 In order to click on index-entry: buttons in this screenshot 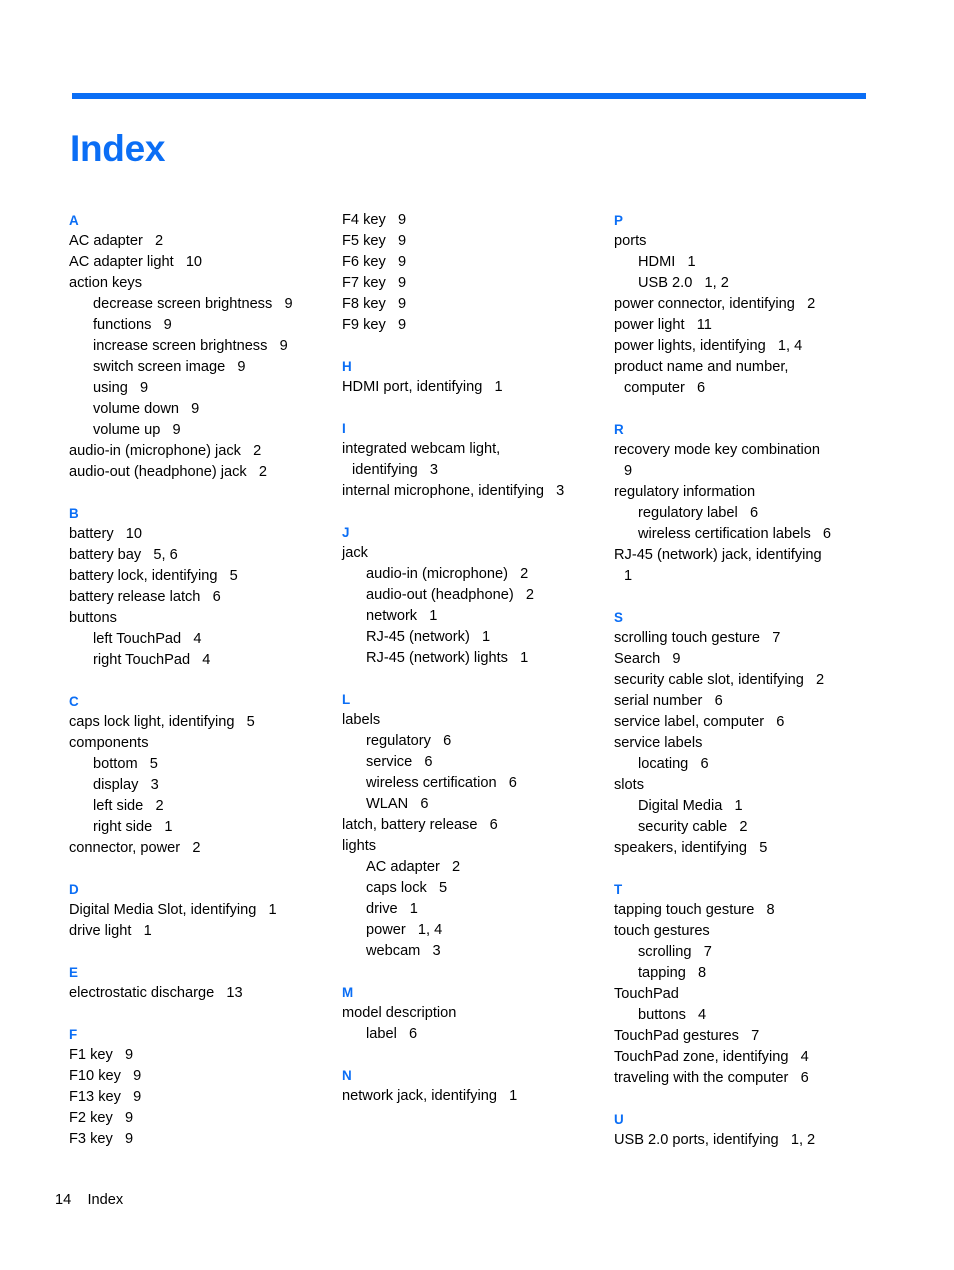, I will do `click(200, 618)`.